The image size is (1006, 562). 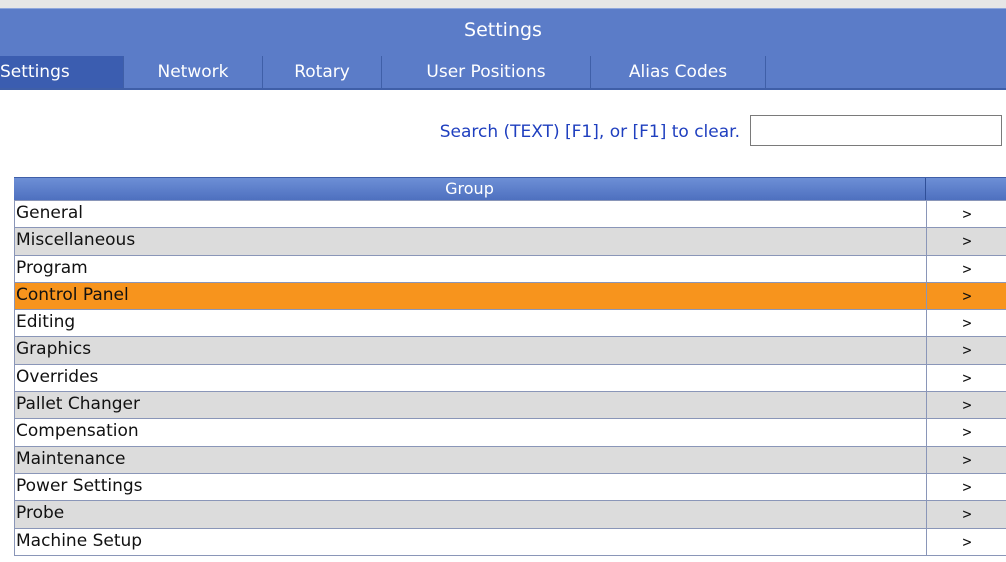 What do you see at coordinates (510, 241) in the screenshot?
I see `table-row: Miscellaneous >` at bounding box center [510, 241].